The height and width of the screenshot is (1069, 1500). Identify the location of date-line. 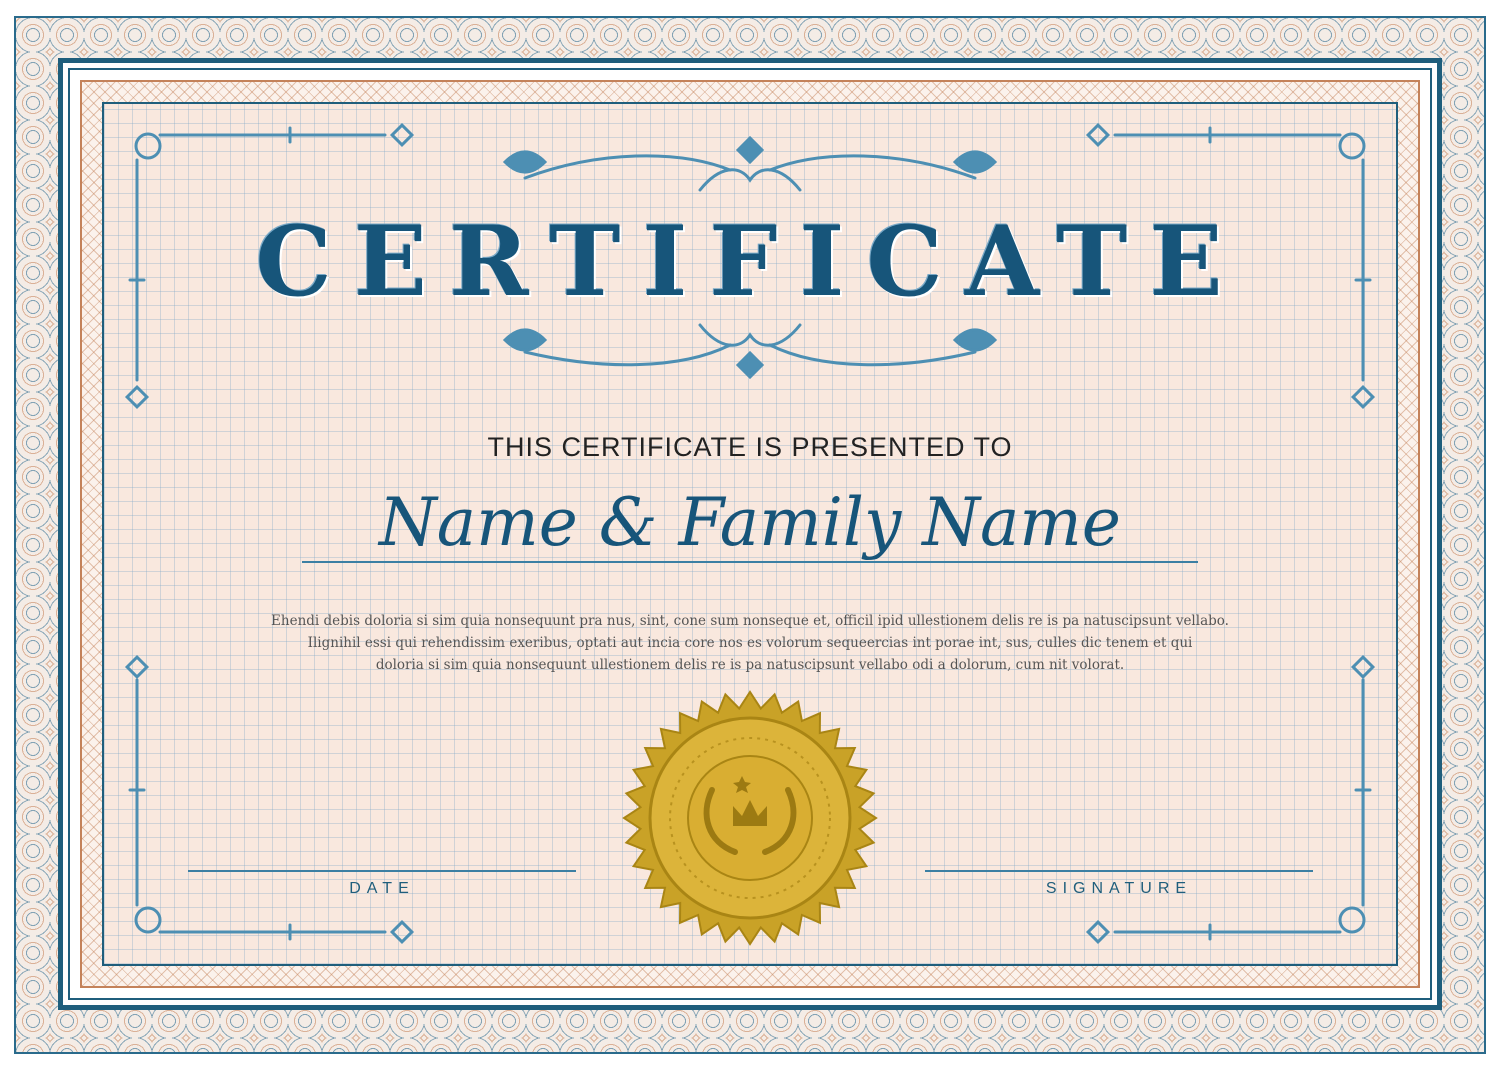
(382, 871).